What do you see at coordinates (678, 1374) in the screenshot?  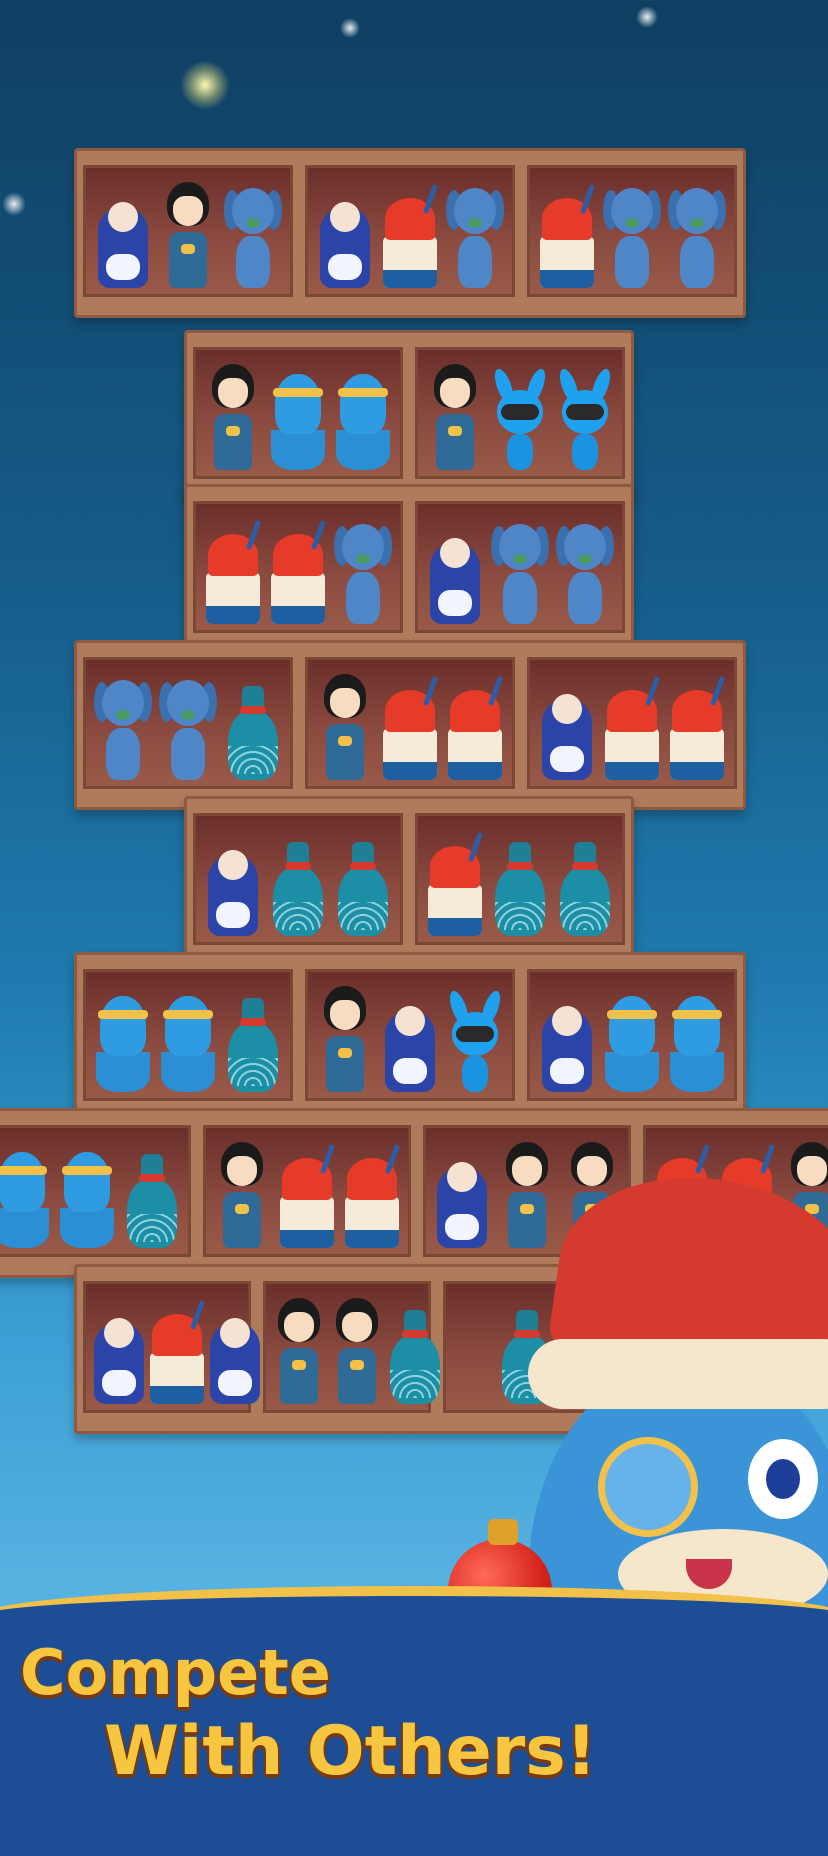 I see `hat-rim` at bounding box center [678, 1374].